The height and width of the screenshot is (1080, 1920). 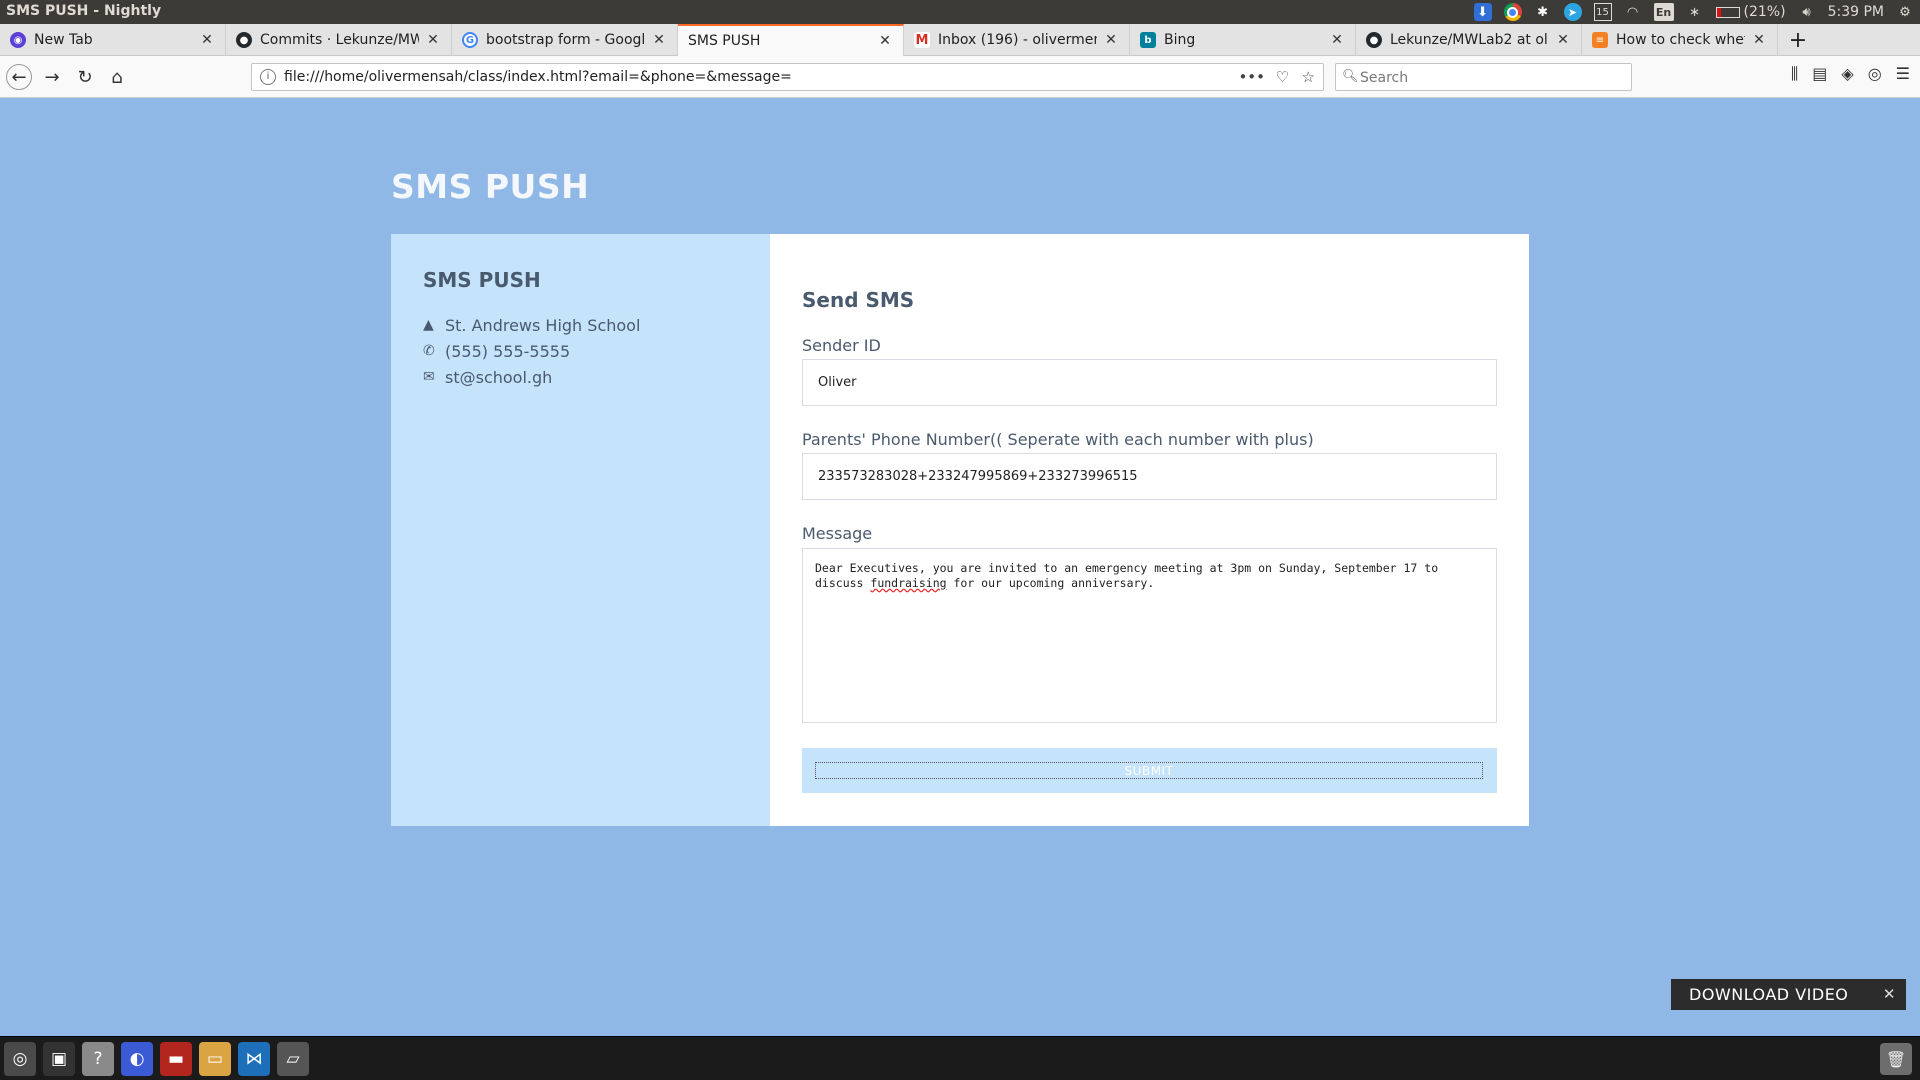 What do you see at coordinates (293, 1059) in the screenshot?
I see `drive-icon: ▱` at bounding box center [293, 1059].